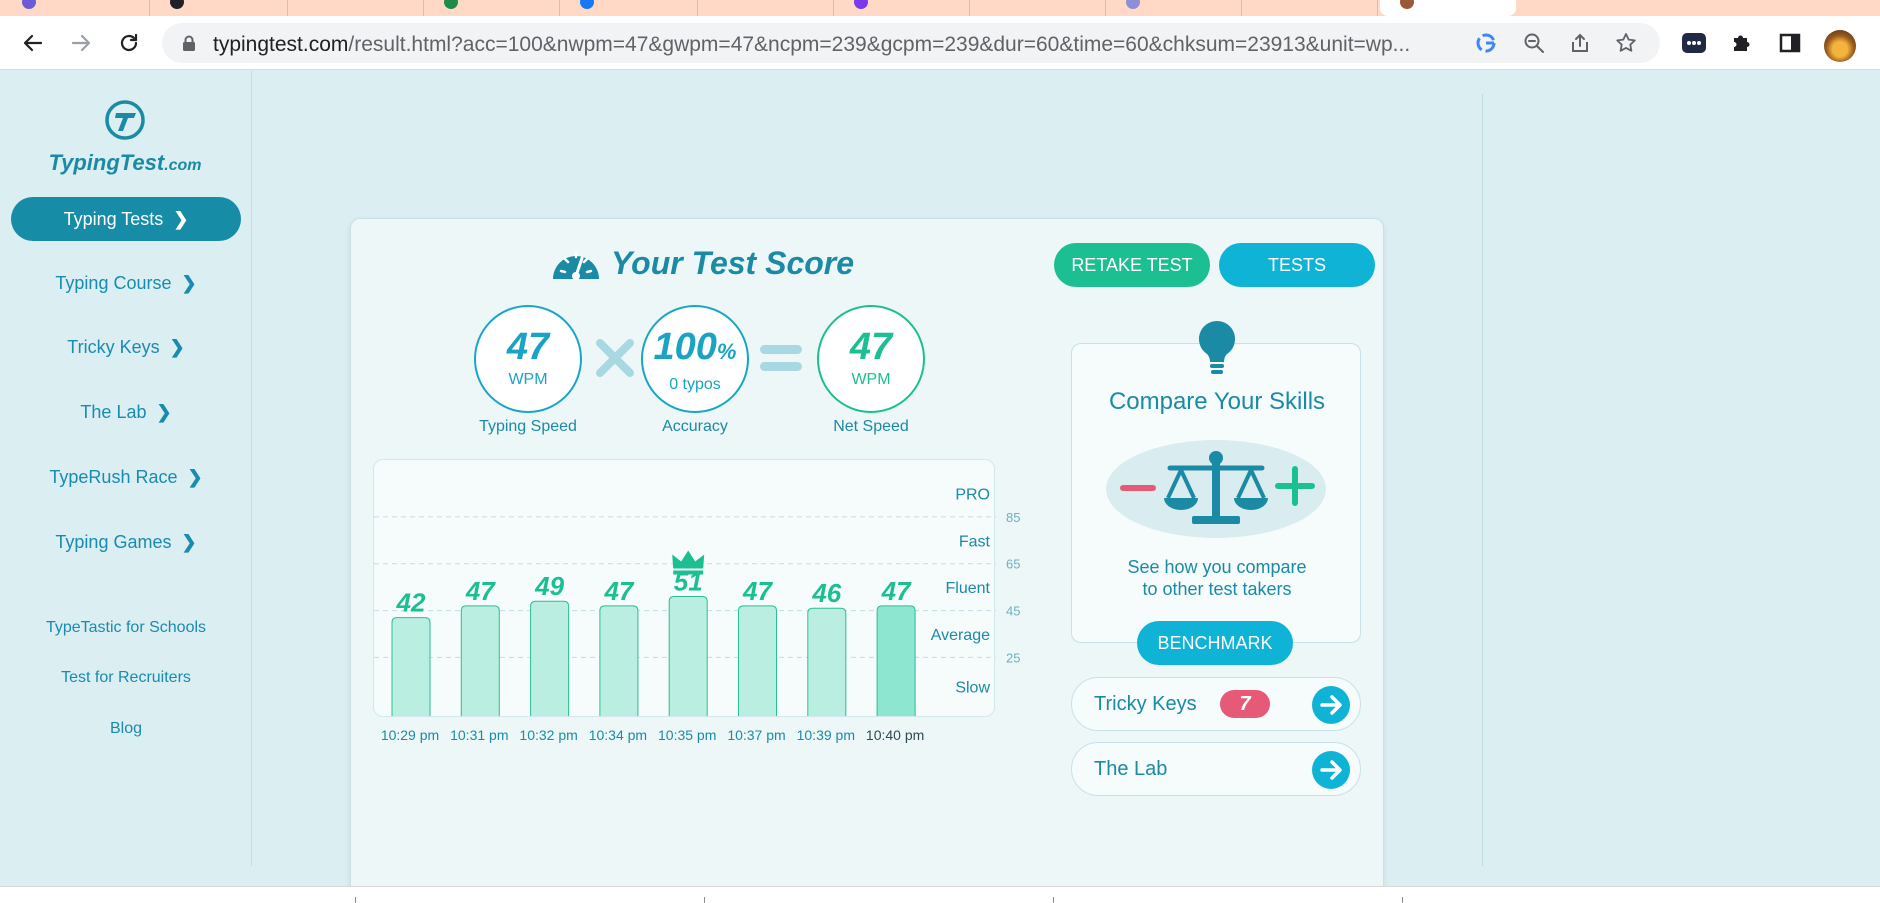  I want to click on sidebar-item-tricky-keys: Tricky Keys ❯, so click(126, 347).